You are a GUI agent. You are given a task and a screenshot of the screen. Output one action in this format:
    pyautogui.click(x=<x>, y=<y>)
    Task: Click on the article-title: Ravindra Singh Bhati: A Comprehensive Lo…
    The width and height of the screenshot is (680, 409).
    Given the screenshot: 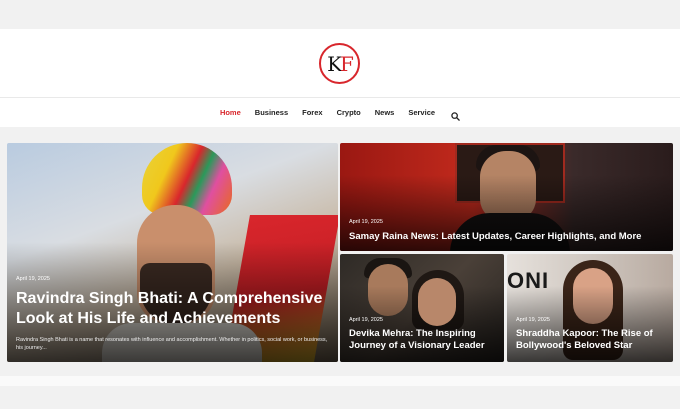 What is the action you would take?
    pyautogui.click(x=171, y=309)
    